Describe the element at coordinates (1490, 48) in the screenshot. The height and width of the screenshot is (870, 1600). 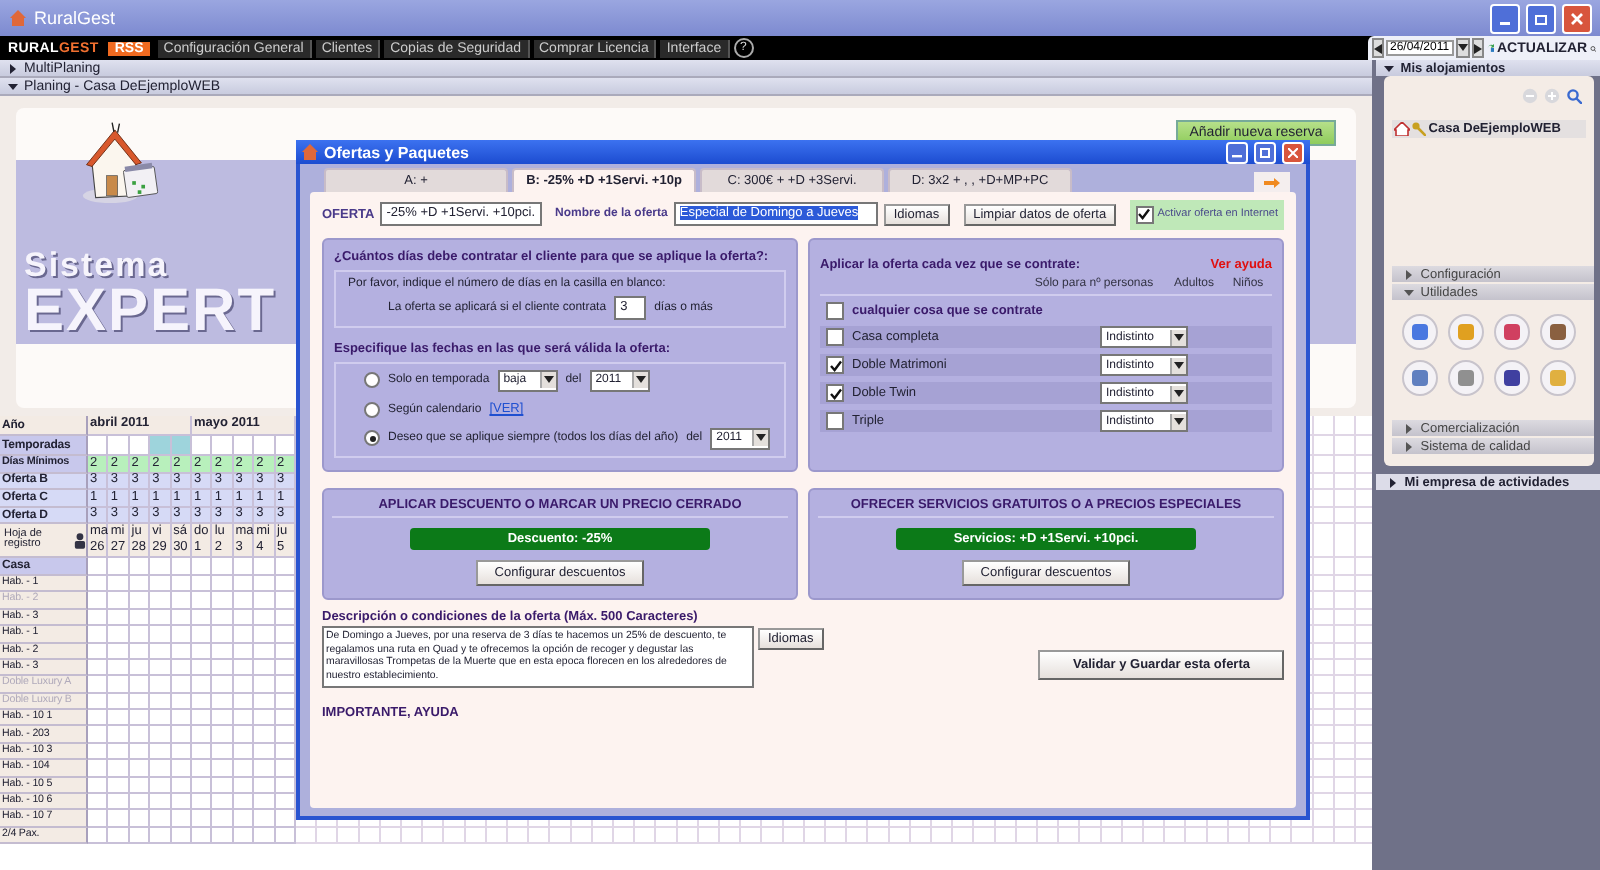
I see `sync-icon` at that location.